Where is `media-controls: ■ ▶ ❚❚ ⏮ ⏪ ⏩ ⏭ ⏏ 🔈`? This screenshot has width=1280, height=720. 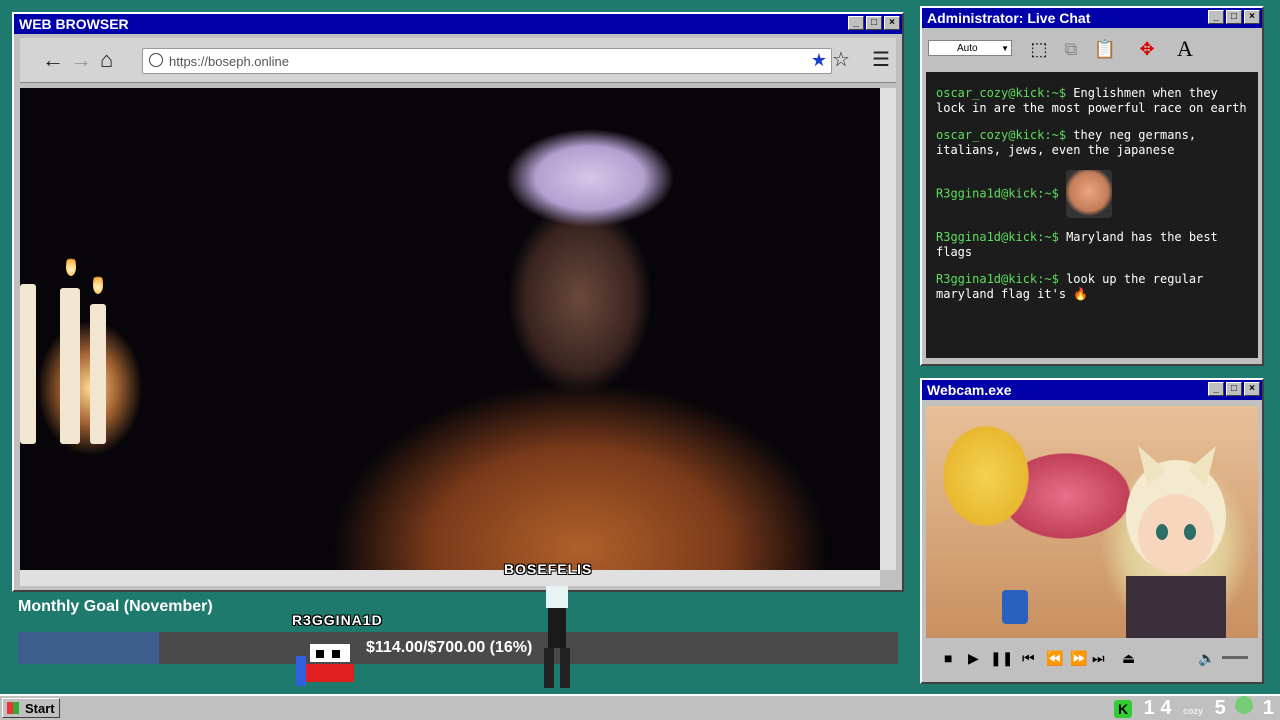
media-controls: ■ ▶ ❚❚ ⏮ ⏪ ⏩ ⏭ ⏏ 🔈 is located at coordinates (1092, 659).